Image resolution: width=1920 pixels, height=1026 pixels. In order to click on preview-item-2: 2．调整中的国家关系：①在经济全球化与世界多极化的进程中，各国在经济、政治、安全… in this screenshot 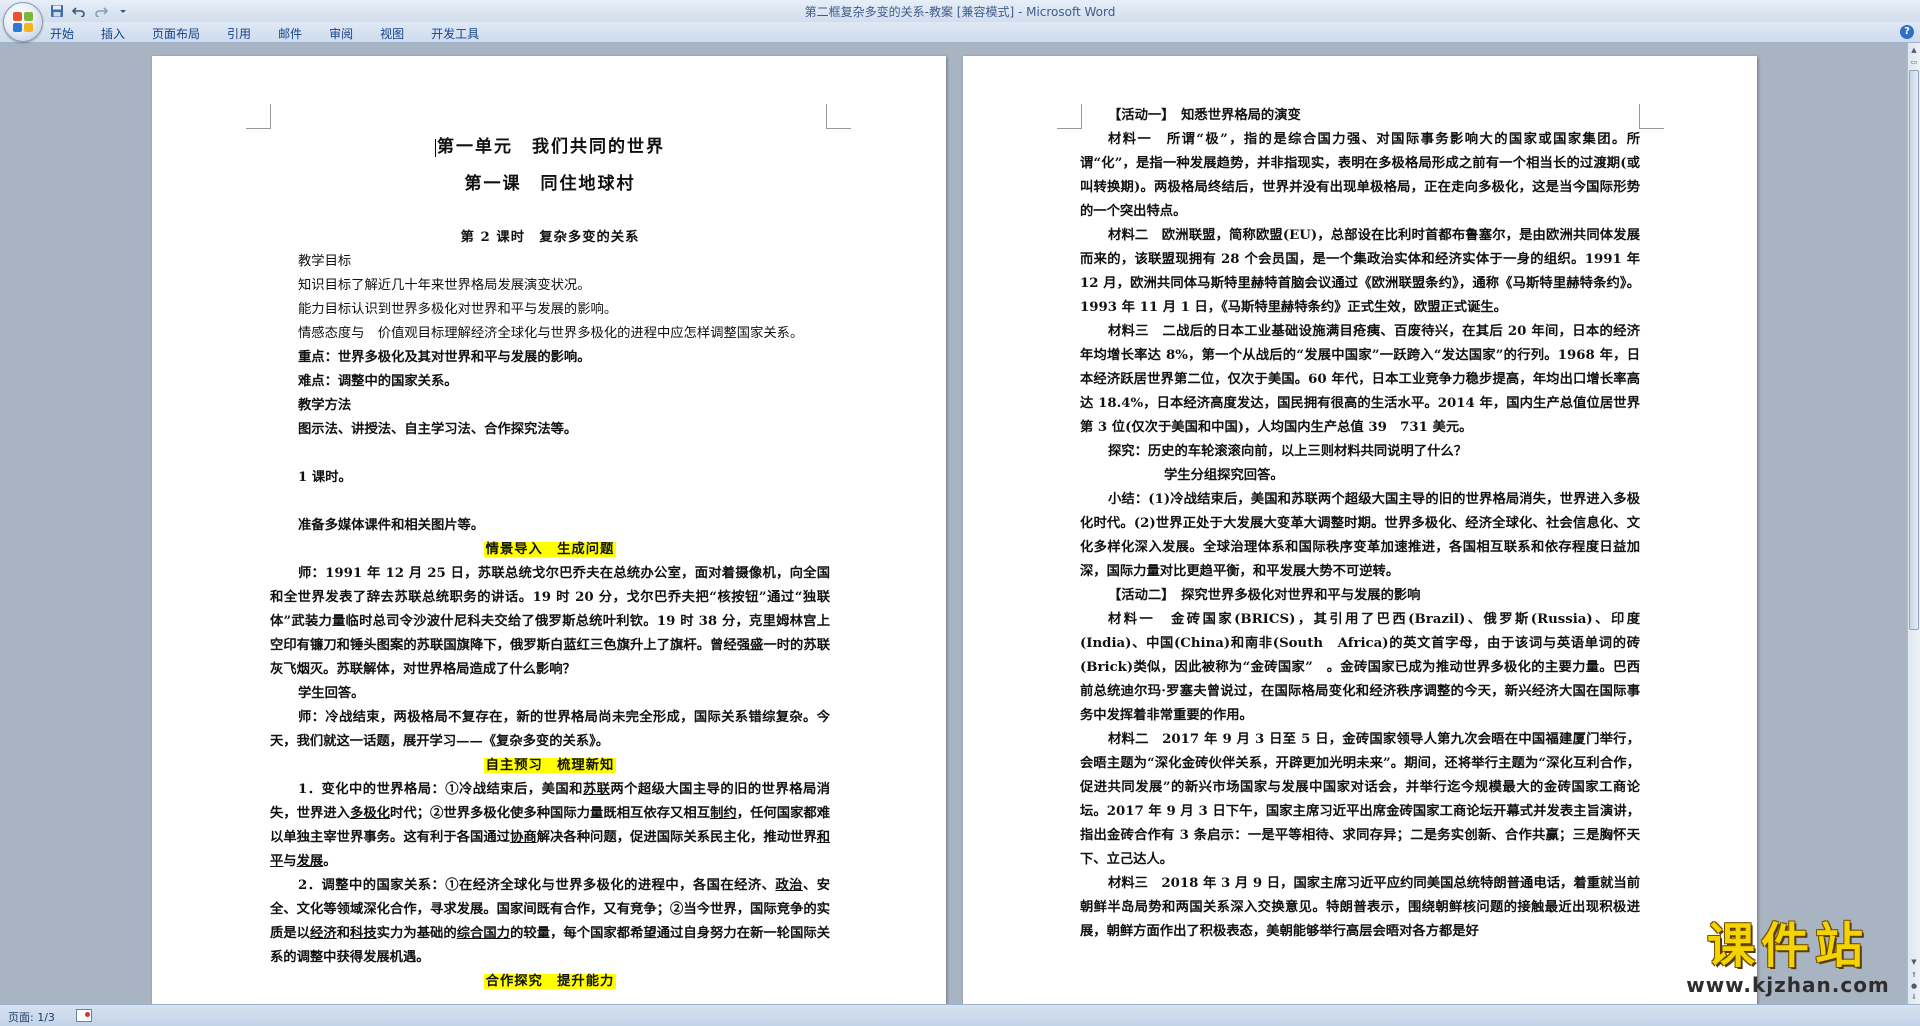, I will do `click(550, 921)`.